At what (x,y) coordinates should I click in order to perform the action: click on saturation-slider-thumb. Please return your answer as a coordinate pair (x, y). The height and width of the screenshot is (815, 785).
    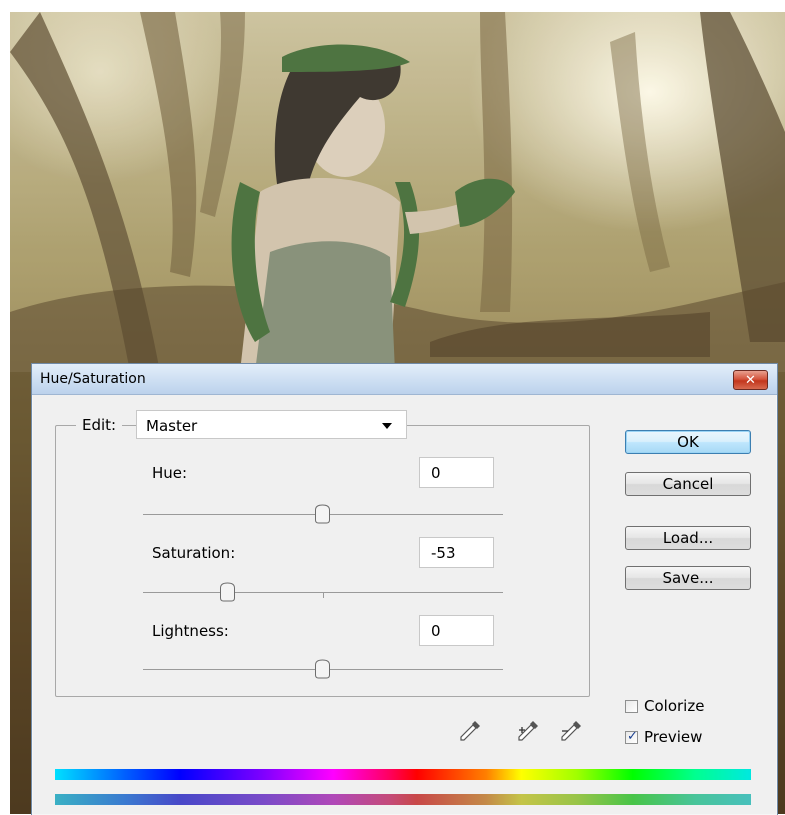
    Looking at the image, I should click on (227, 592).